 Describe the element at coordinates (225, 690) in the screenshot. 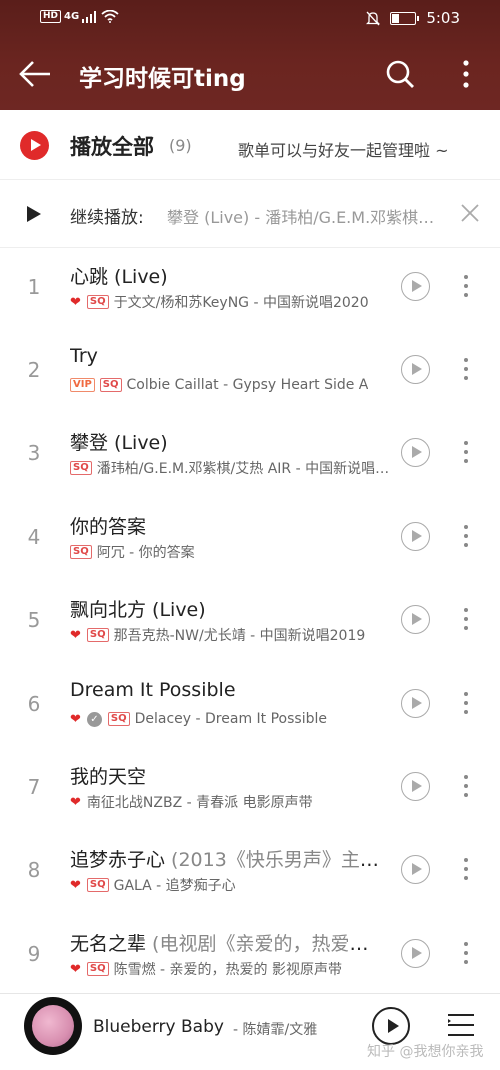

I see `song-title: Dream It Possible` at that location.